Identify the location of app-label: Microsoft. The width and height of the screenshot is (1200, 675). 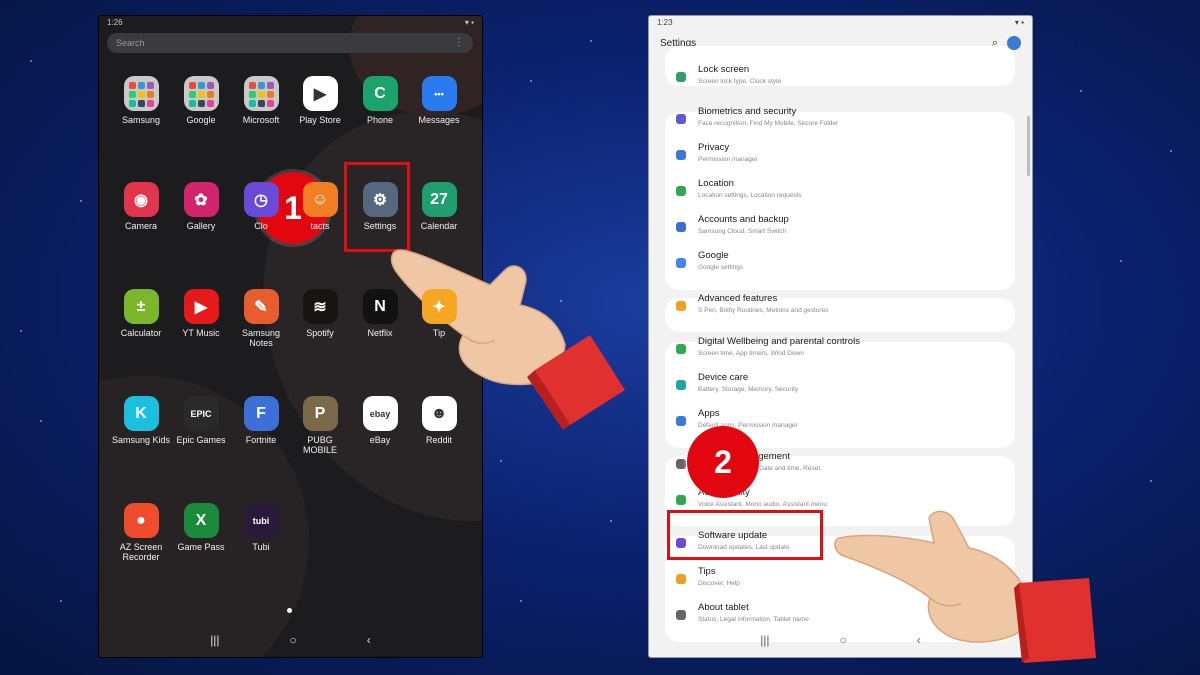
(261, 120).